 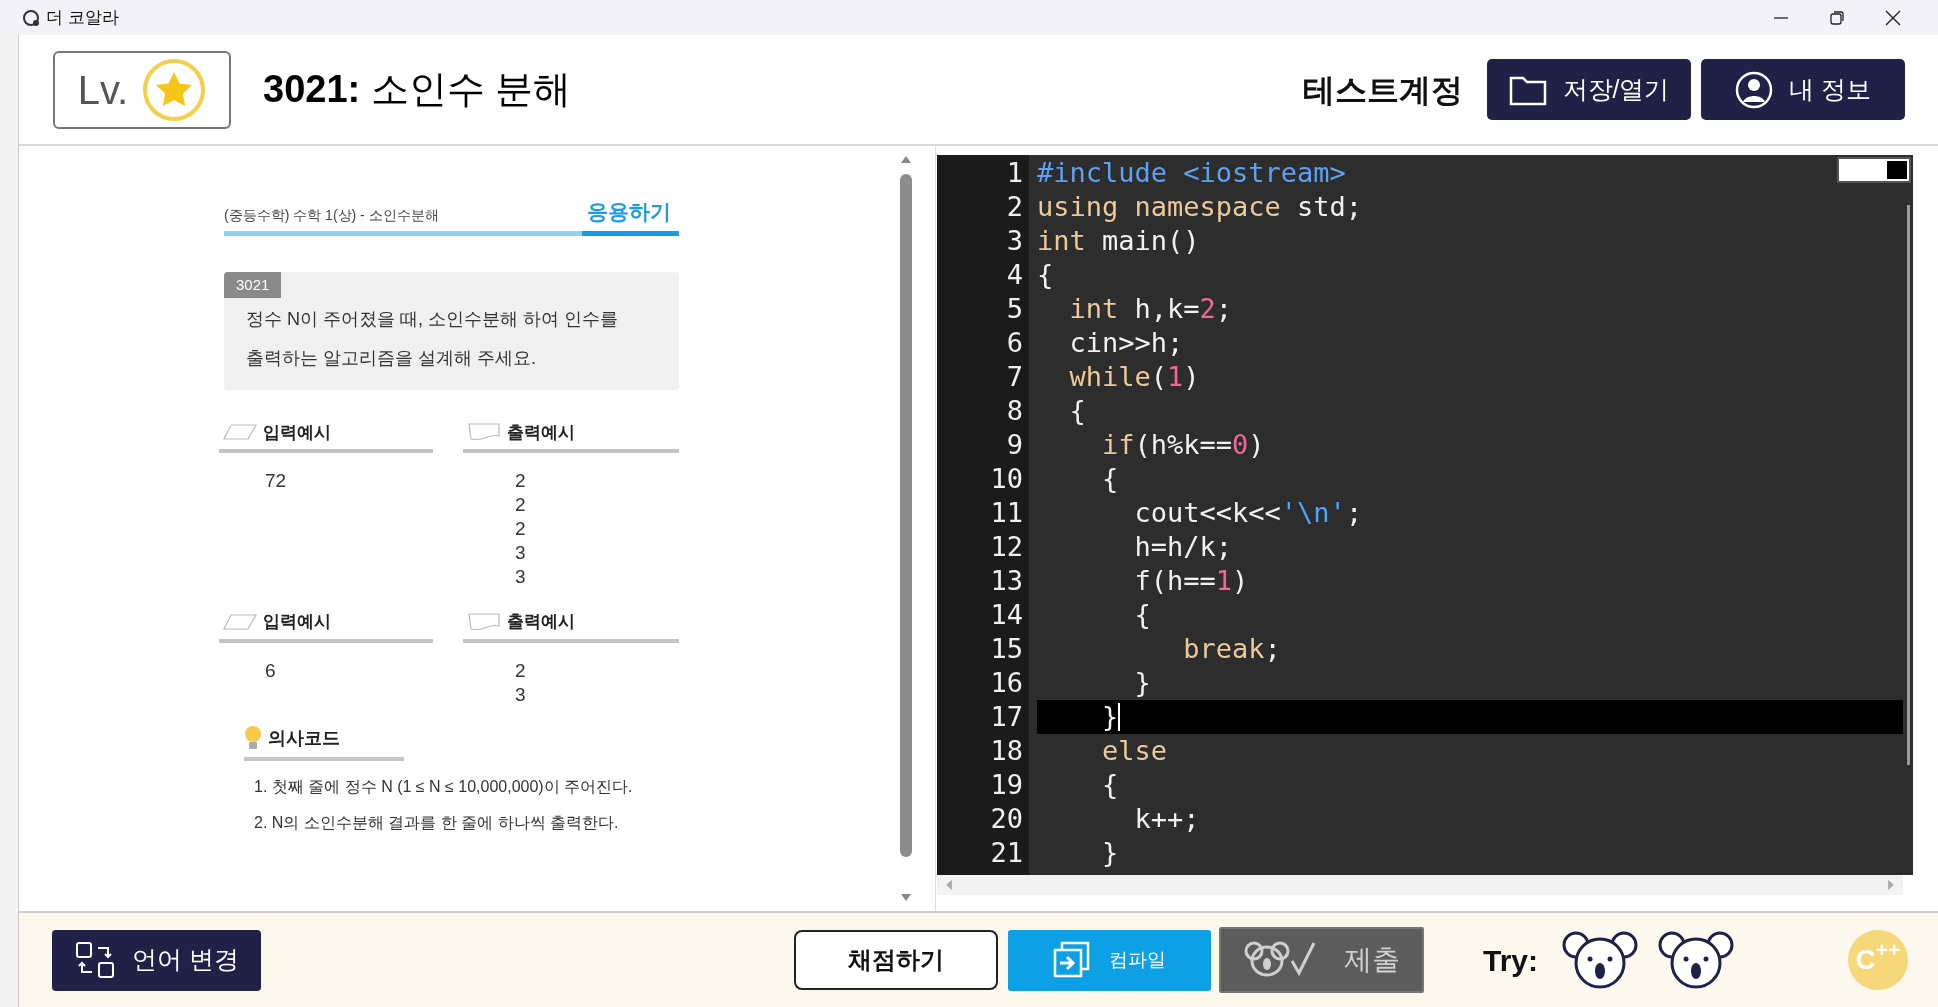 What do you see at coordinates (95, 960) in the screenshot?
I see `swap-icon` at bounding box center [95, 960].